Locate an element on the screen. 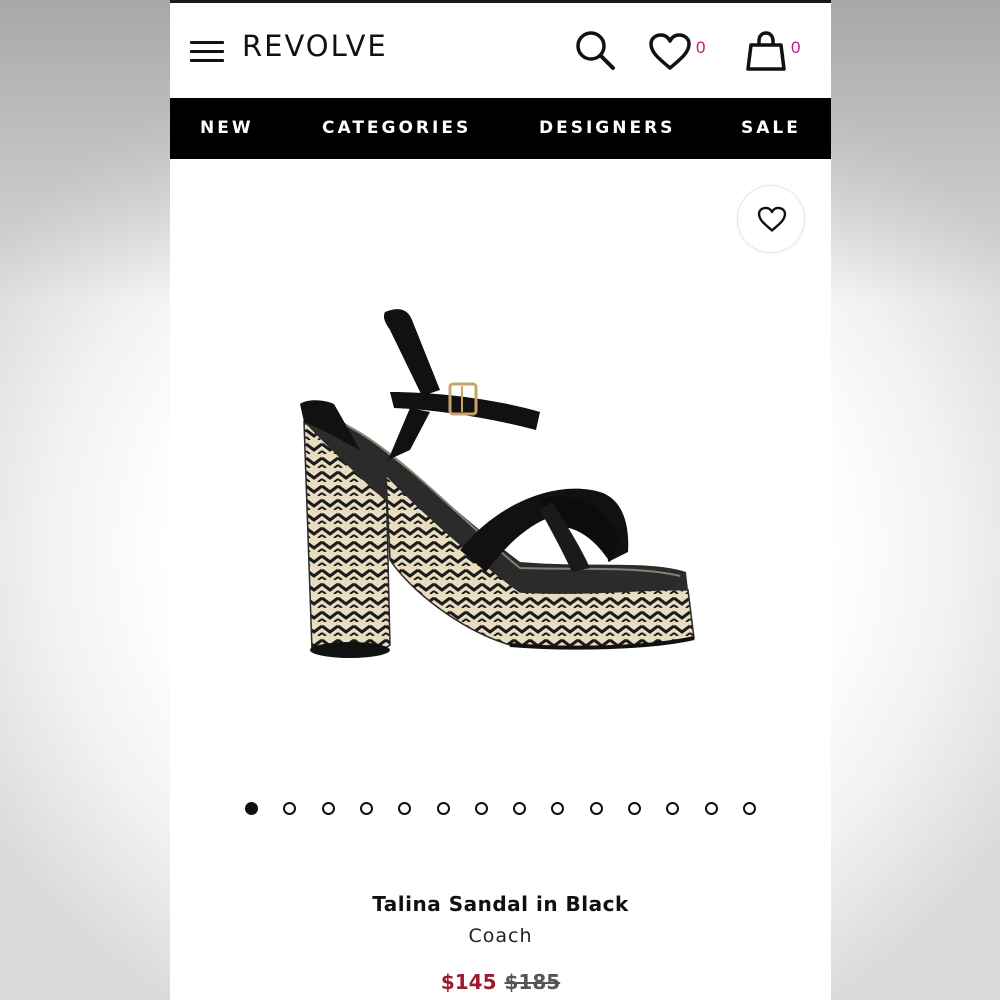 Image resolution: width=1000 pixels, height=1000 pixels. add-to-wishlist-button is located at coordinates (771, 219).